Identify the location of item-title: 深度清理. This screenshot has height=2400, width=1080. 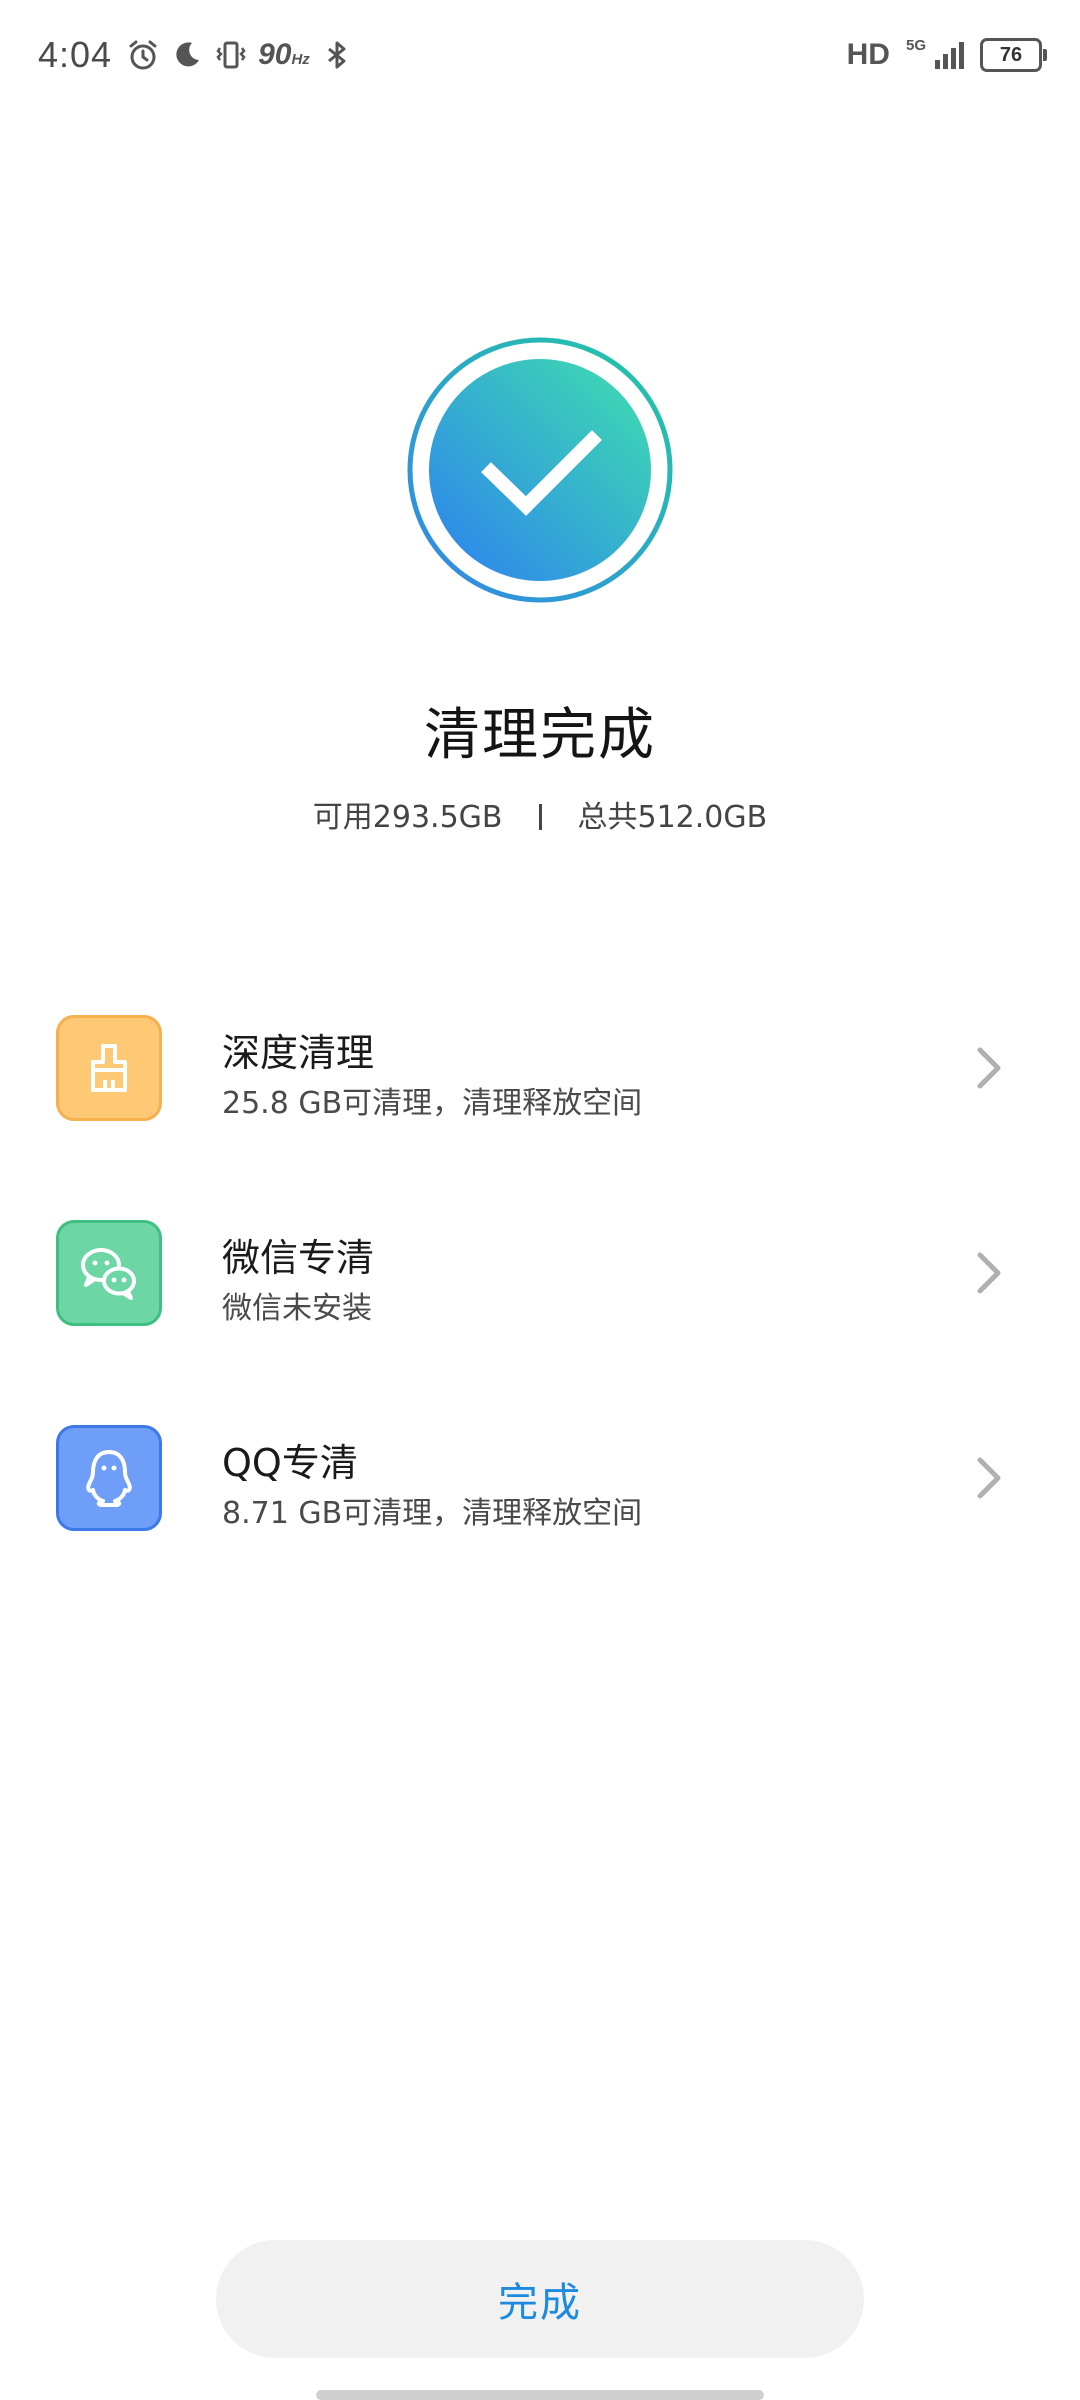
(298, 1053).